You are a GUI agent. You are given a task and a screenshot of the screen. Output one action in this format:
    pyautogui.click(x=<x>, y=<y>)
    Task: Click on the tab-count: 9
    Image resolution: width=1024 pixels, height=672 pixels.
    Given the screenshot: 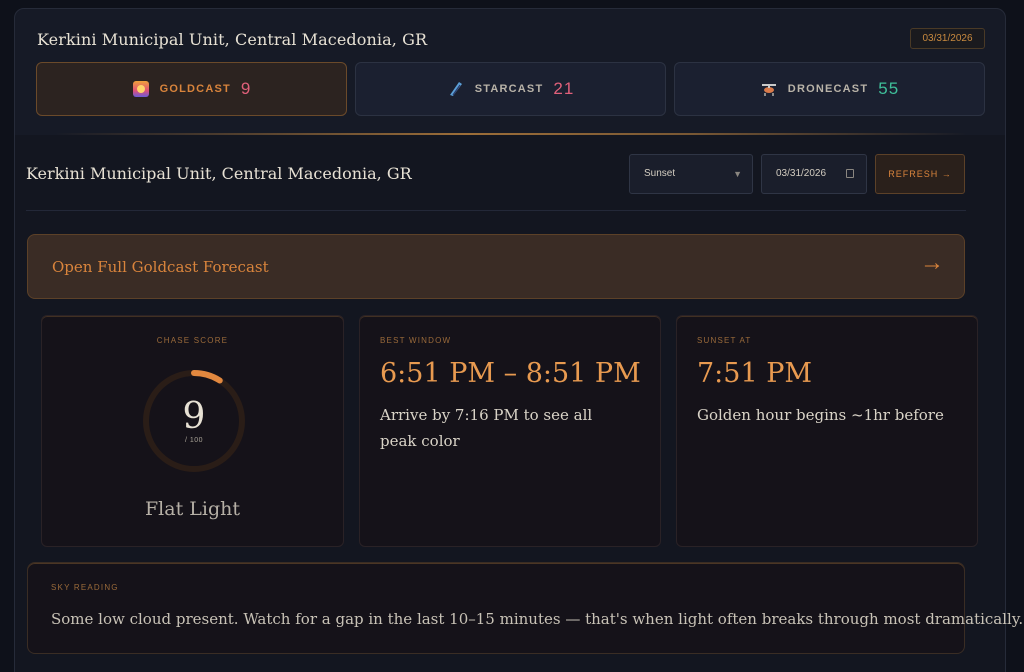 What is the action you would take?
    pyautogui.click(x=246, y=88)
    